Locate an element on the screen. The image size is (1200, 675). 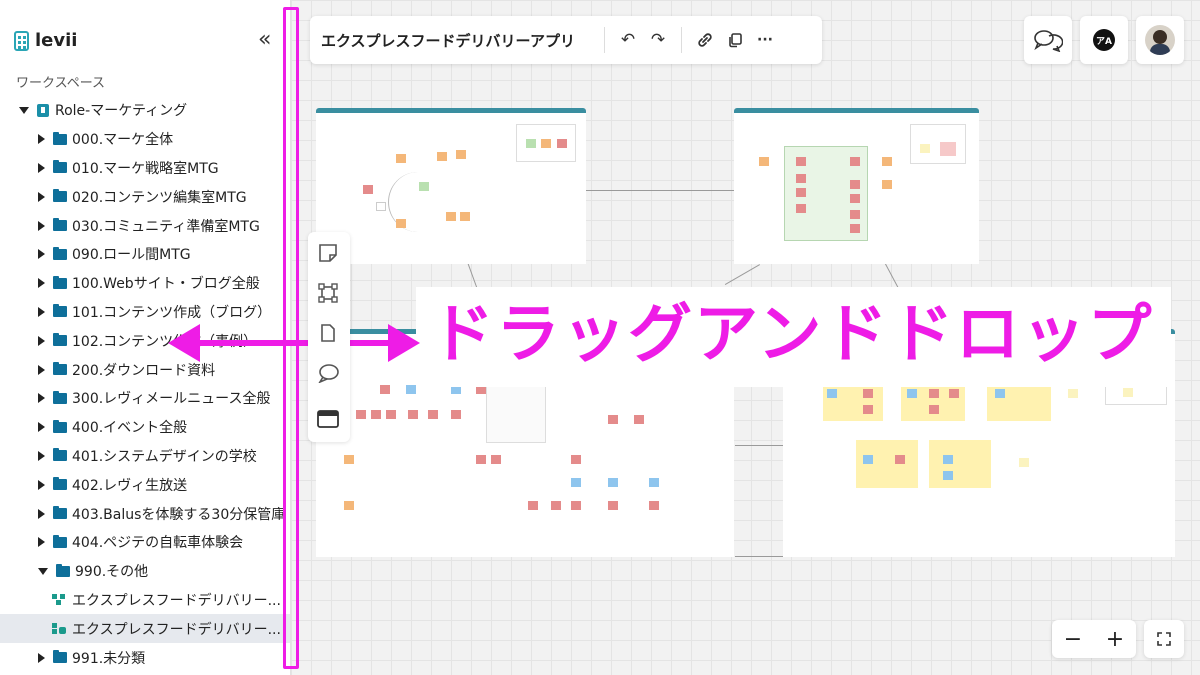
tree-item-folder: 020.コンテンツ編集室MTG is located at coordinates (145, 196).